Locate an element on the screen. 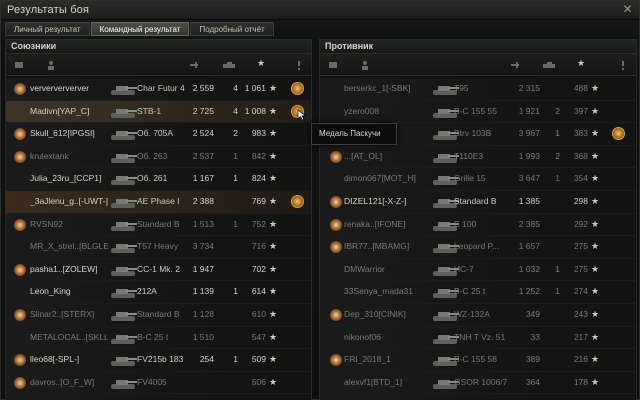 This screenshot has width=640, height=400. player-name: Julia_23ru_[CCP1] is located at coordinates (66, 178).